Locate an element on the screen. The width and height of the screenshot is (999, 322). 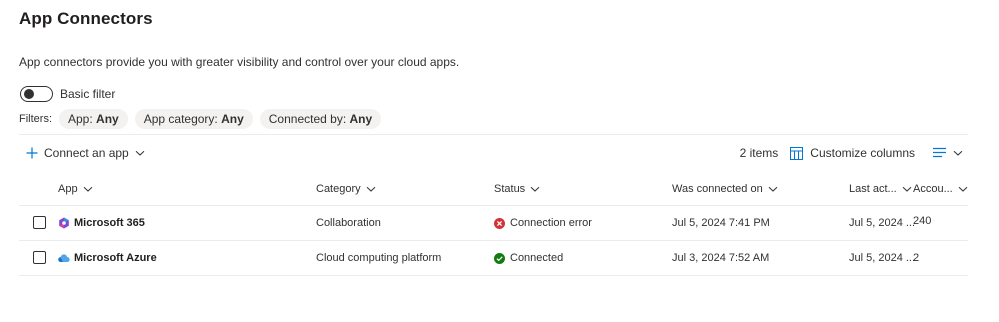
accounts-cell: 2 is located at coordinates (916, 258).